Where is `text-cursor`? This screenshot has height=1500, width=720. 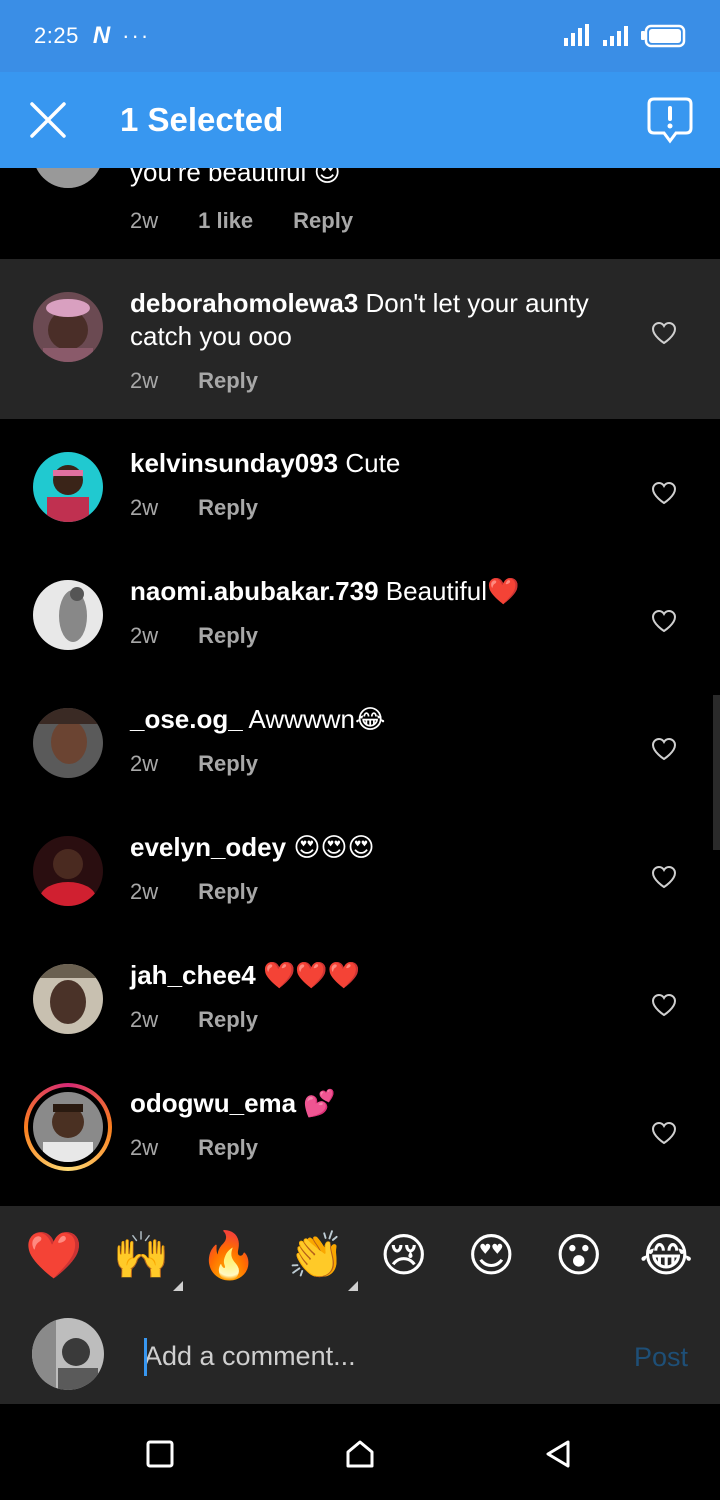 text-cursor is located at coordinates (145, 1357).